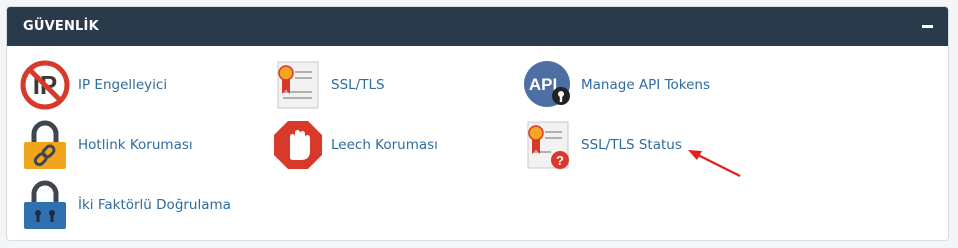  Describe the element at coordinates (45, 85) in the screenshot. I see `ip-blocker-icon: IP` at that location.